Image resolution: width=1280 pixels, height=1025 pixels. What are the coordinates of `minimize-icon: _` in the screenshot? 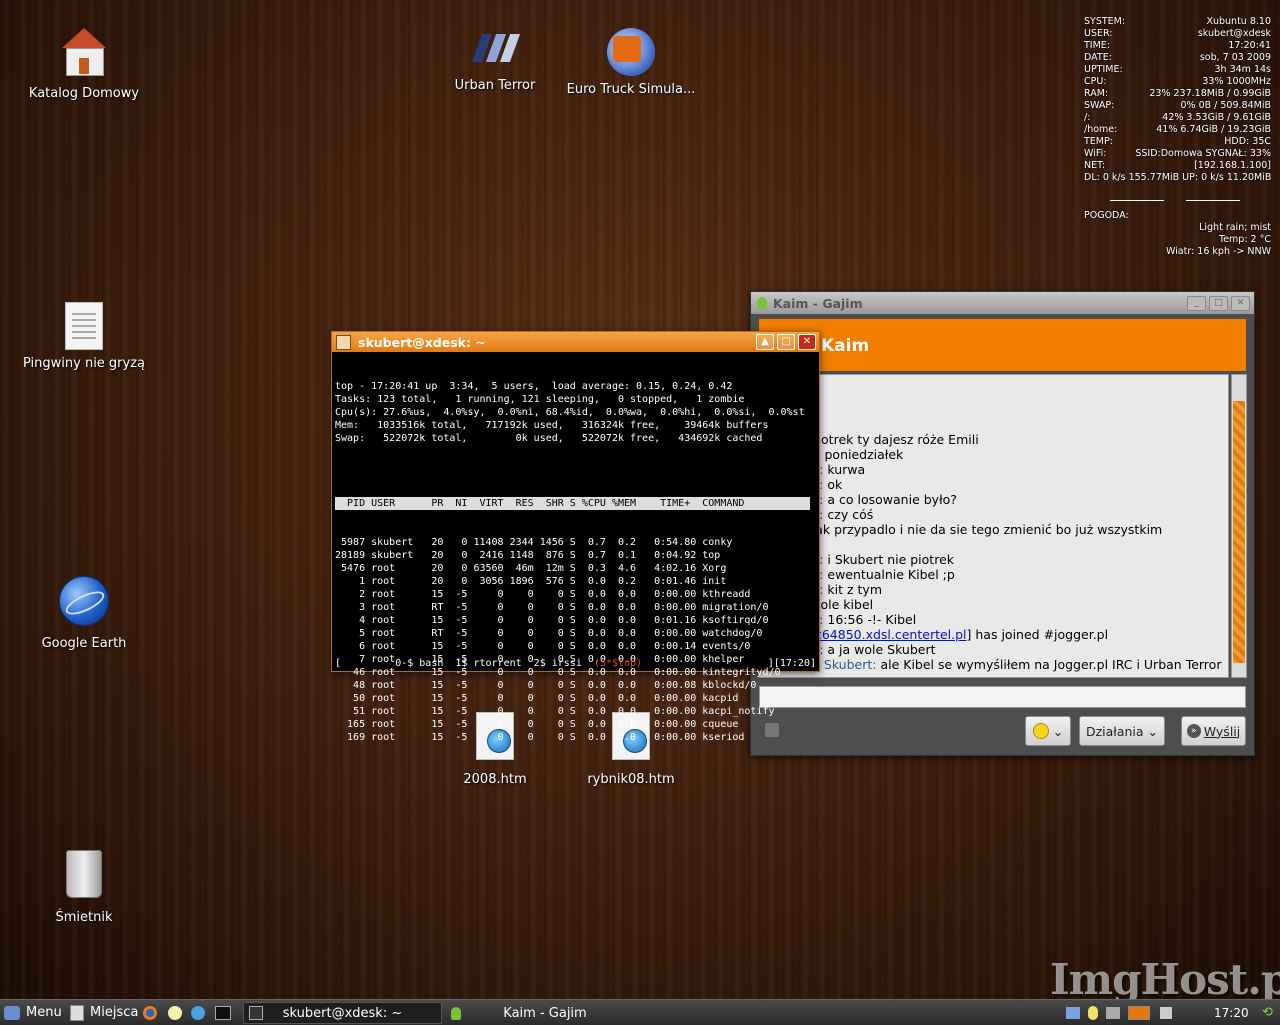 It's located at (1196, 303).